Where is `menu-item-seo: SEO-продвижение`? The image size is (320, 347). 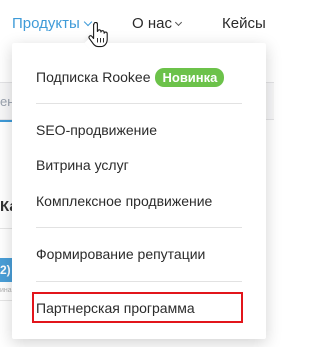
menu-item-seo: SEO-продвижение is located at coordinates (96, 130).